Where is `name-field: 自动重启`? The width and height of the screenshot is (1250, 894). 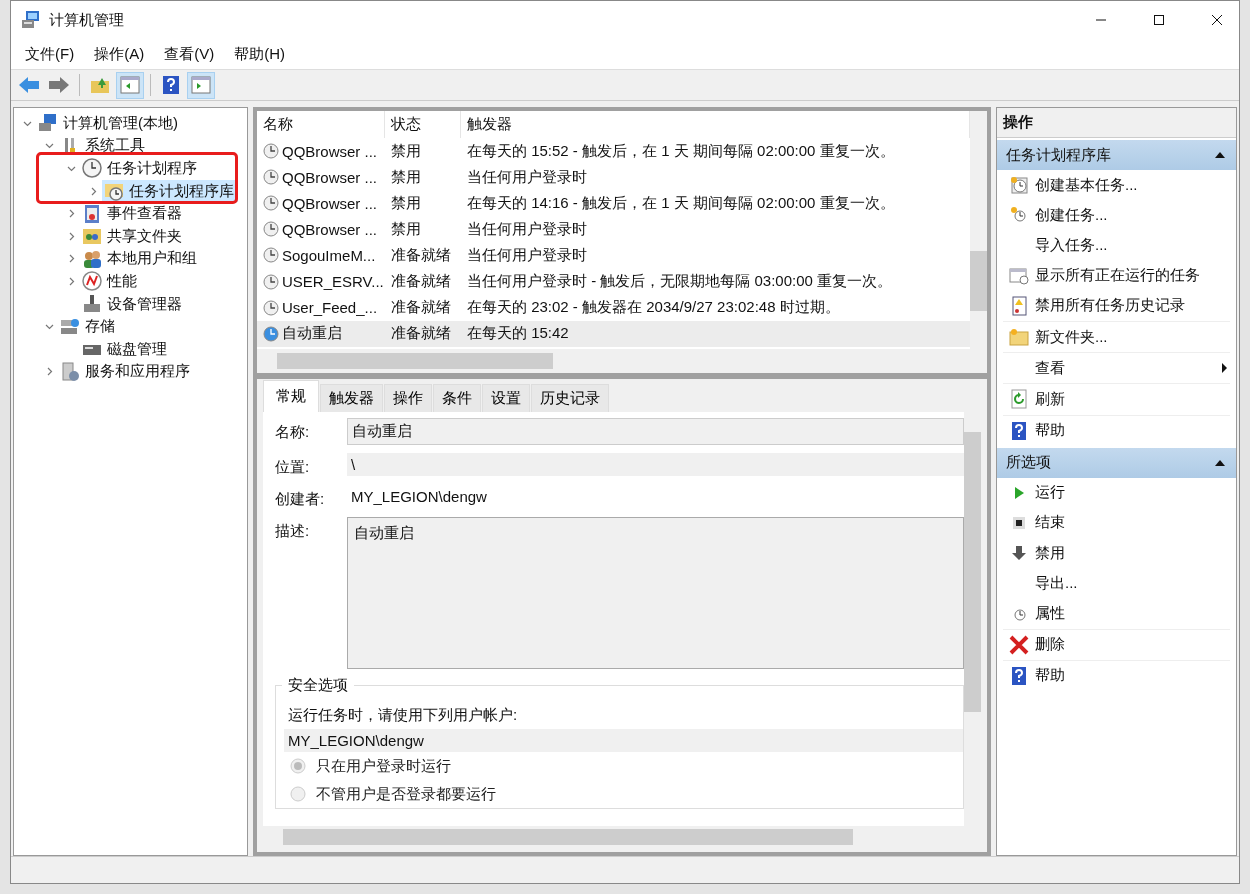
name-field: 自动重启 is located at coordinates (655, 431).